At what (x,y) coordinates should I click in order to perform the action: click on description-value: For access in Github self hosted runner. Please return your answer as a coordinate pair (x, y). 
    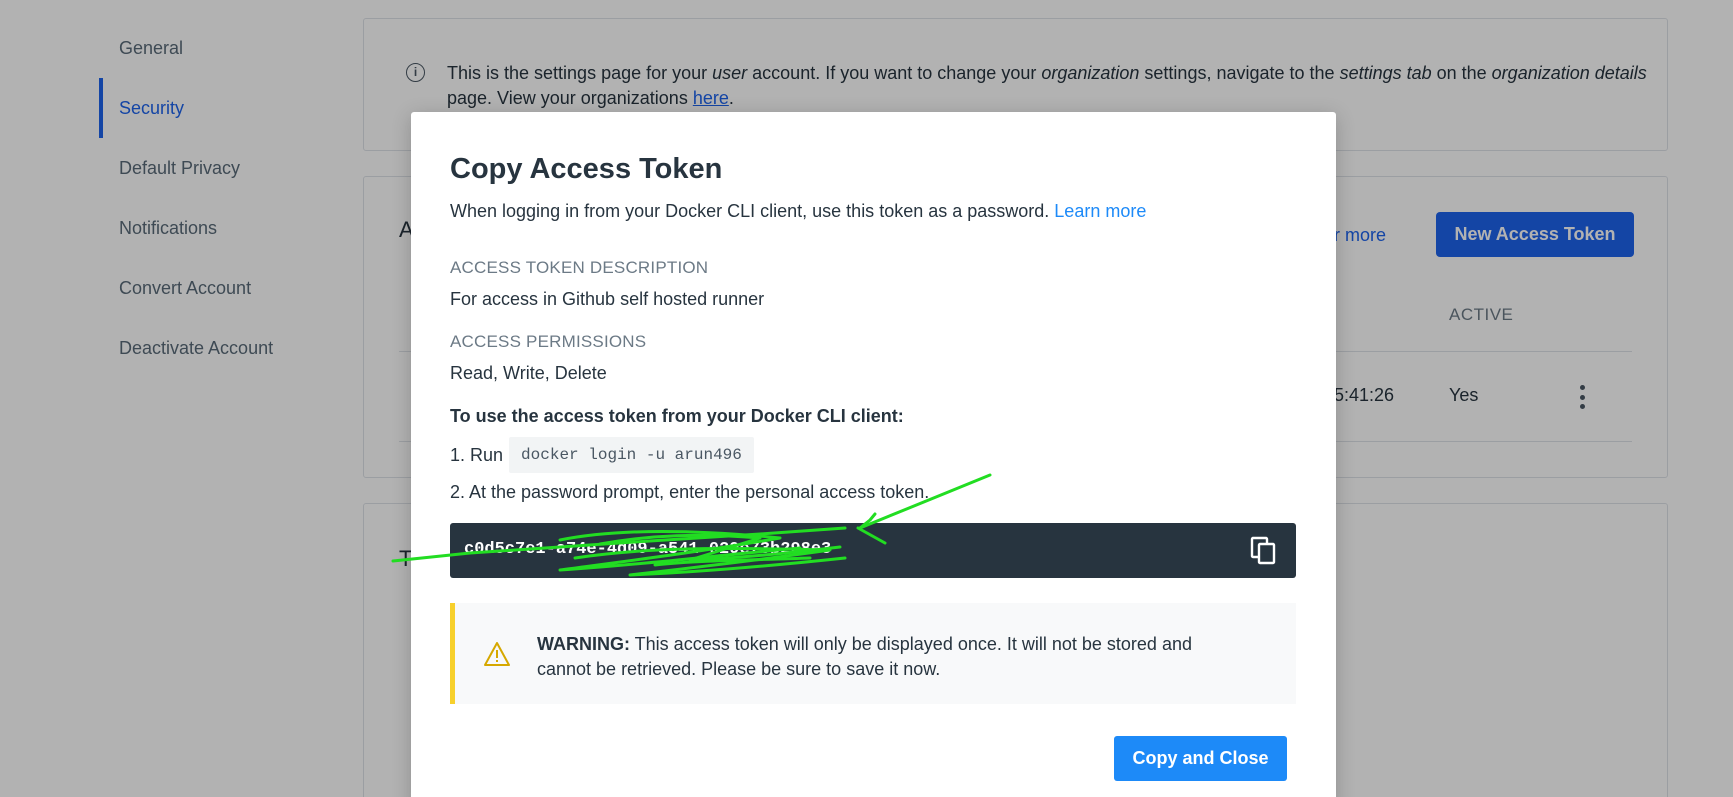
    Looking at the image, I should click on (607, 299).